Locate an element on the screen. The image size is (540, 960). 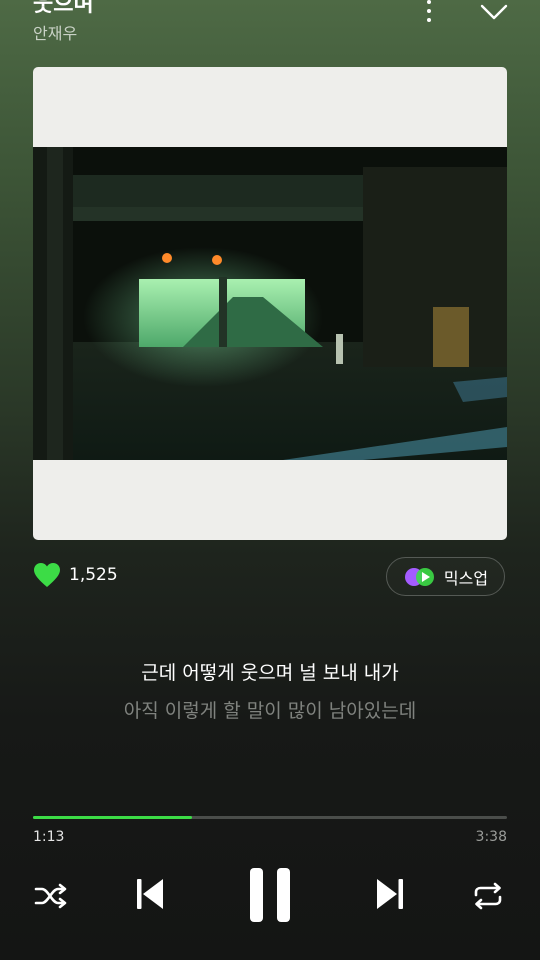
progress-fill is located at coordinates (112, 817).